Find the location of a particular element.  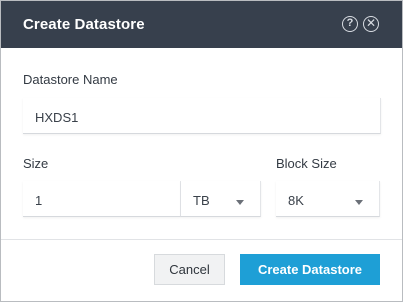

size-input: 1 is located at coordinates (102, 199).